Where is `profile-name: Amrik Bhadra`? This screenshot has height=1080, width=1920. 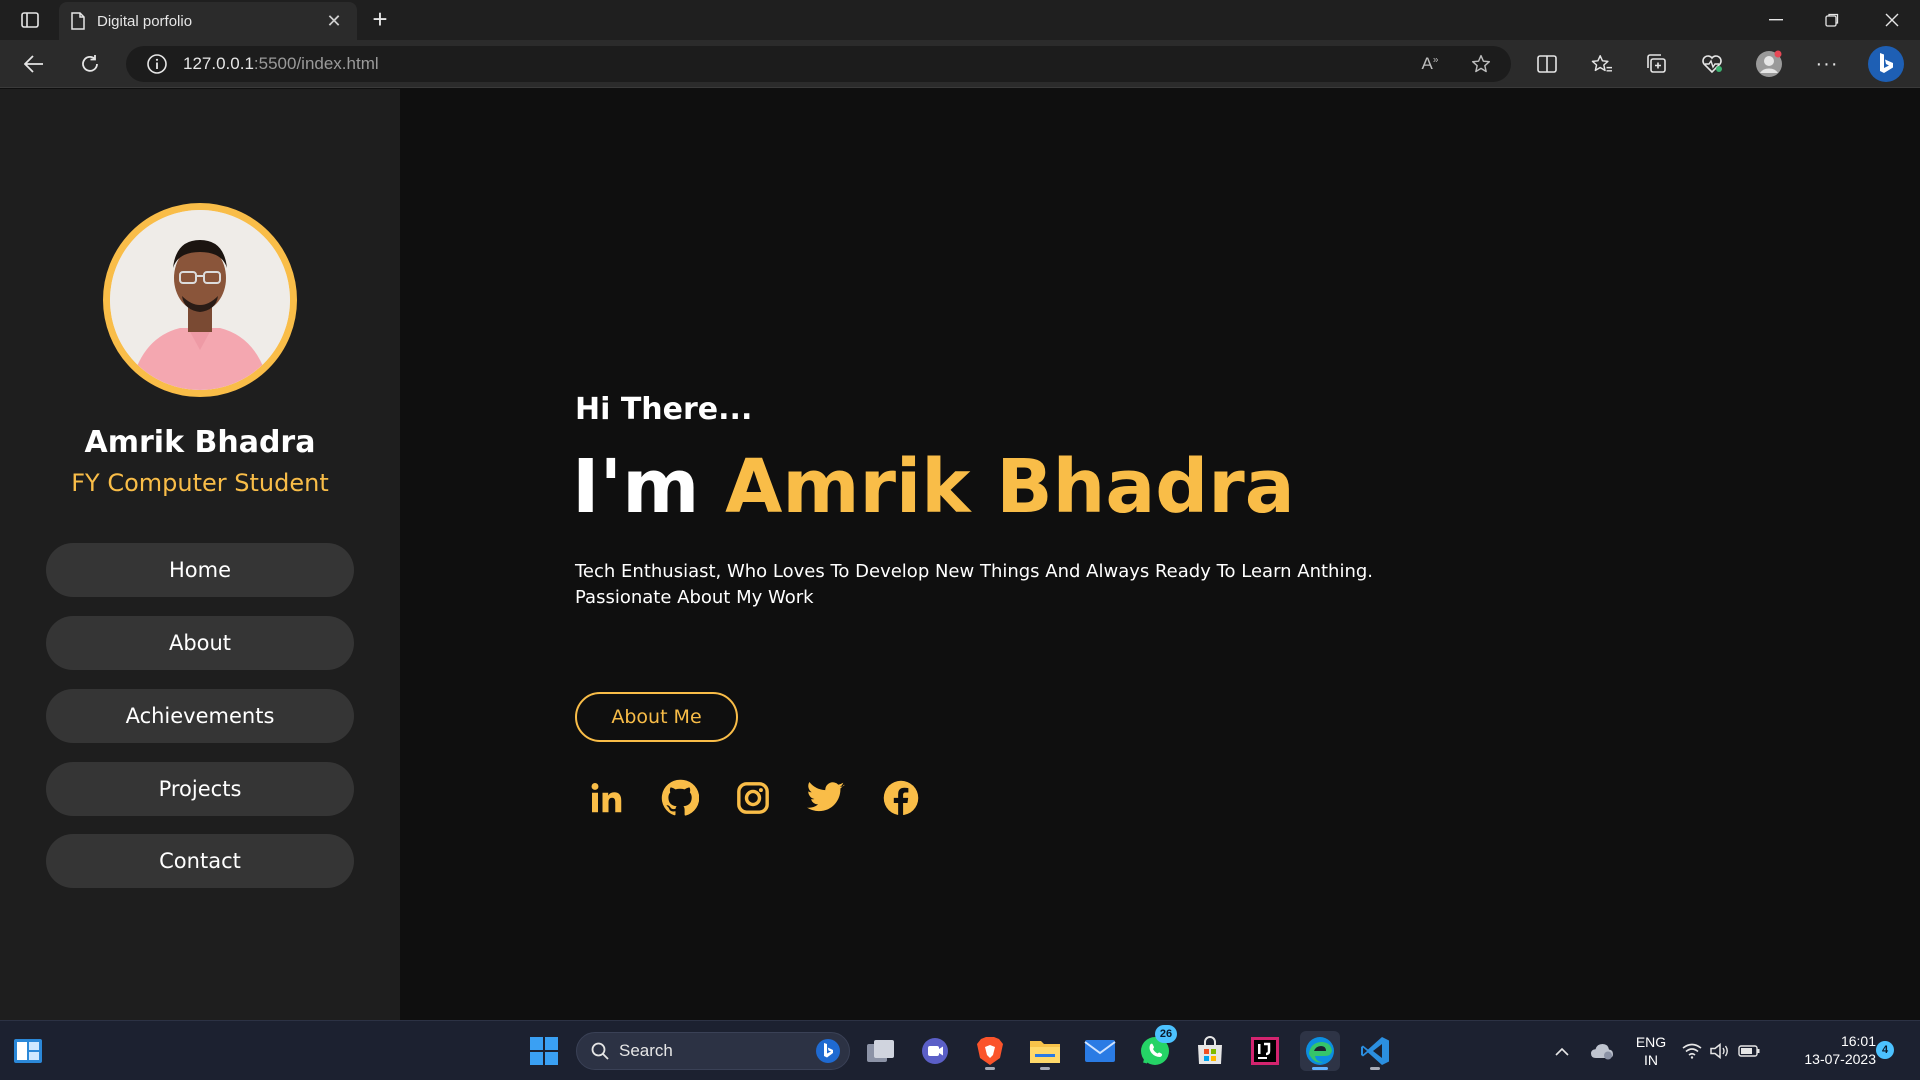 profile-name: Amrik Bhadra is located at coordinates (200, 442).